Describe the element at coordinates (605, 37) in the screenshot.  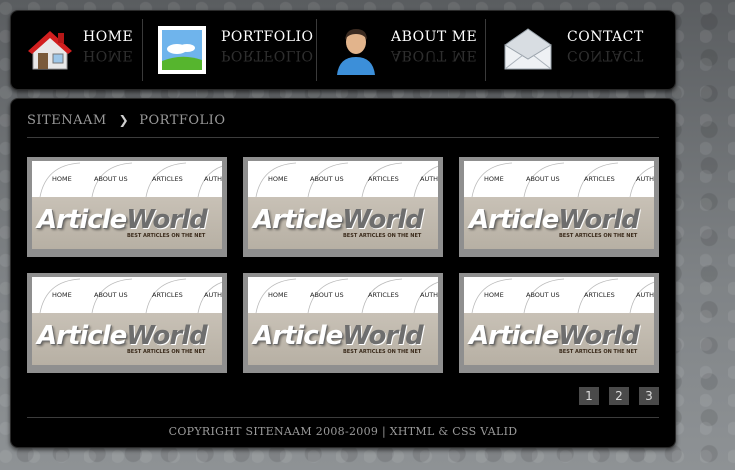
I see `nav-label-contact: CONTACT` at that location.